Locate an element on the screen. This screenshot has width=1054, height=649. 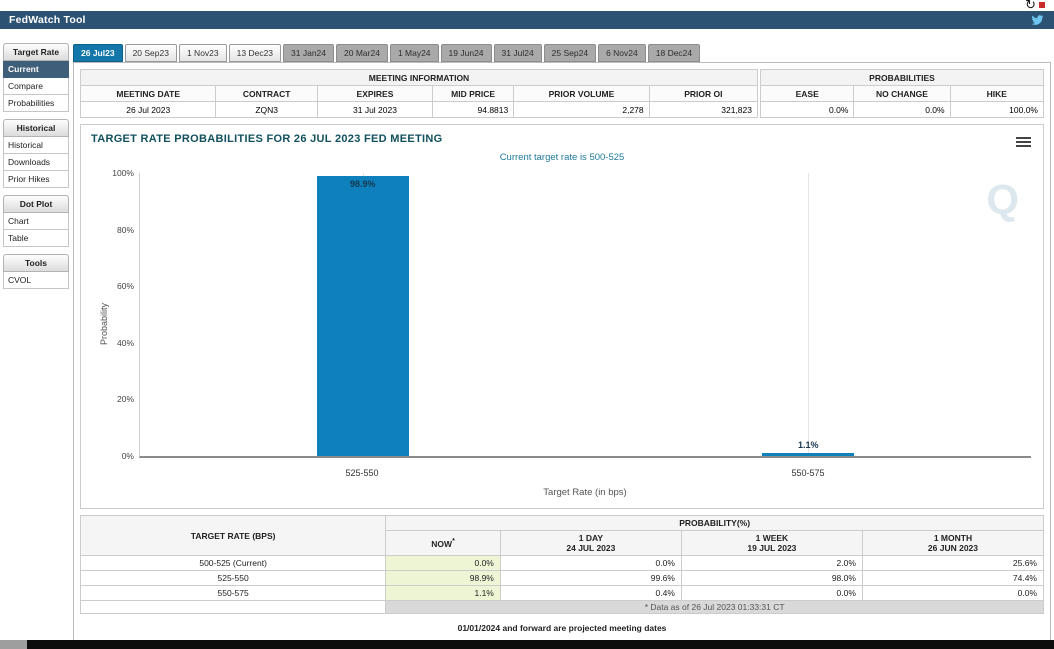
sidebar-item-table: Table is located at coordinates (36, 238).